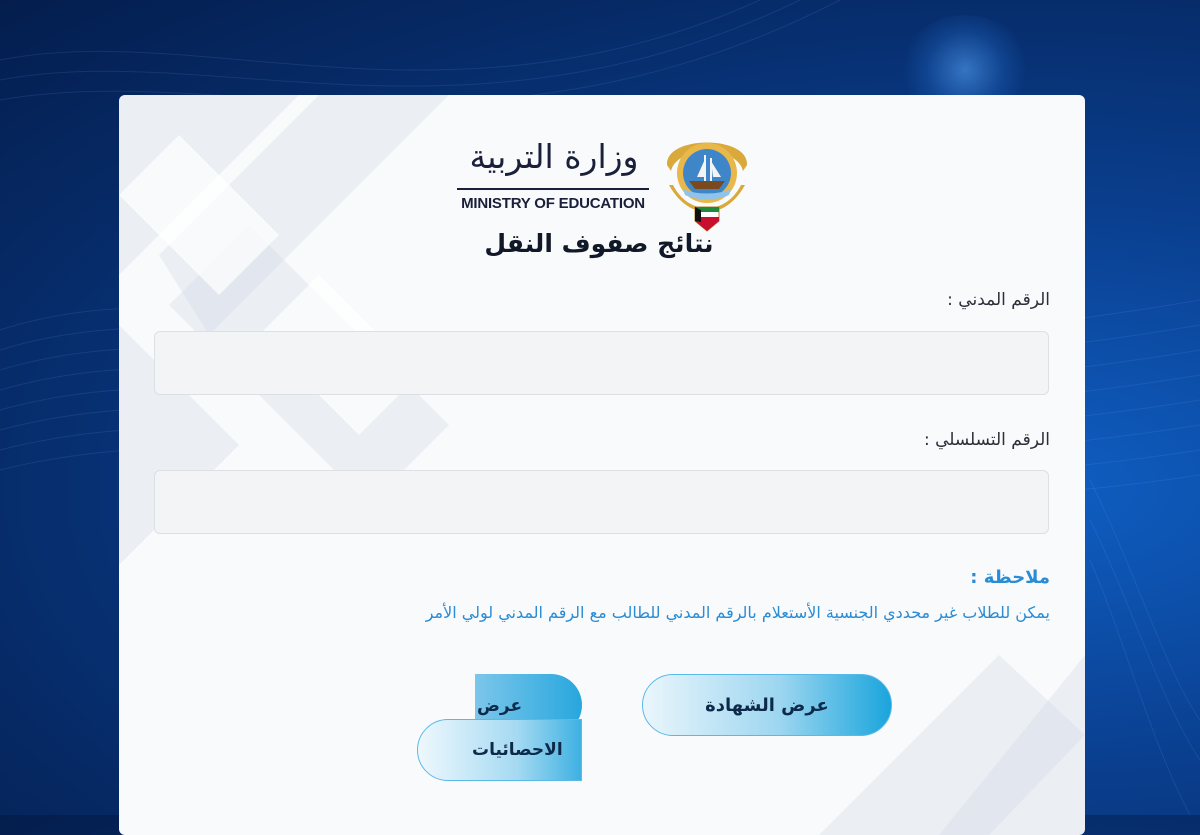  I want to click on note-title: ملاحظة :, so click(1010, 577).